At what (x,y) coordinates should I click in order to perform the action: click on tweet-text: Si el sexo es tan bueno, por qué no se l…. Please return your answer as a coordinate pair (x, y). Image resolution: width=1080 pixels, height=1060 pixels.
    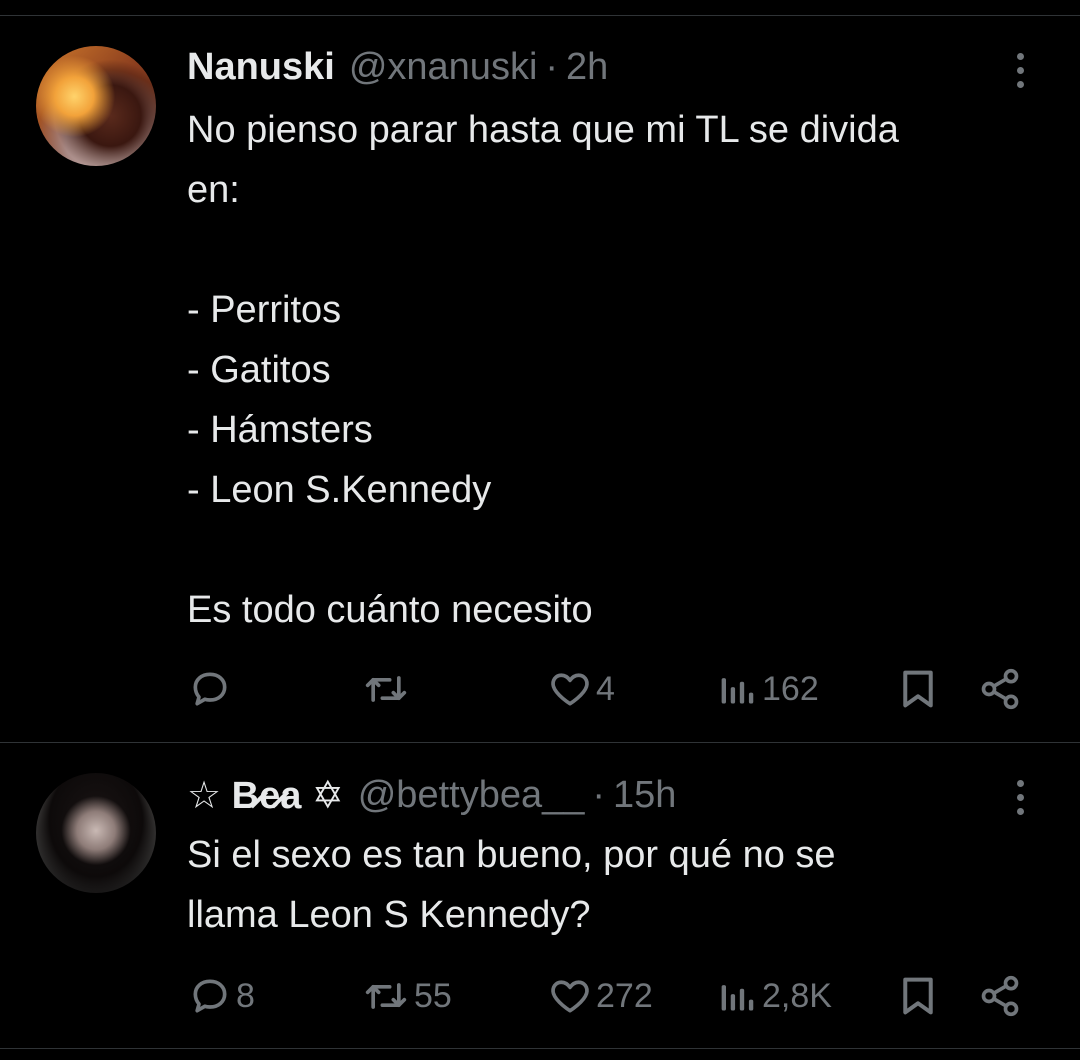
    Looking at the image, I should click on (622, 885).